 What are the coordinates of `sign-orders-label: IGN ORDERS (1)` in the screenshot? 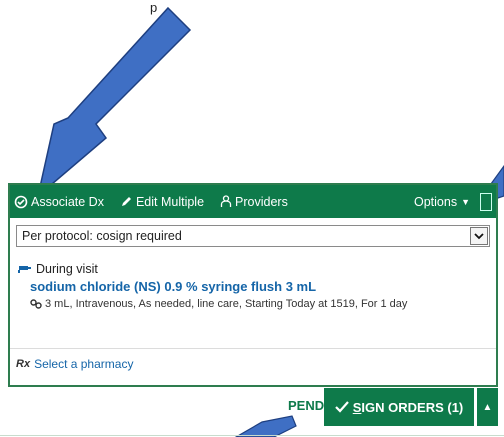 It's located at (412, 407).